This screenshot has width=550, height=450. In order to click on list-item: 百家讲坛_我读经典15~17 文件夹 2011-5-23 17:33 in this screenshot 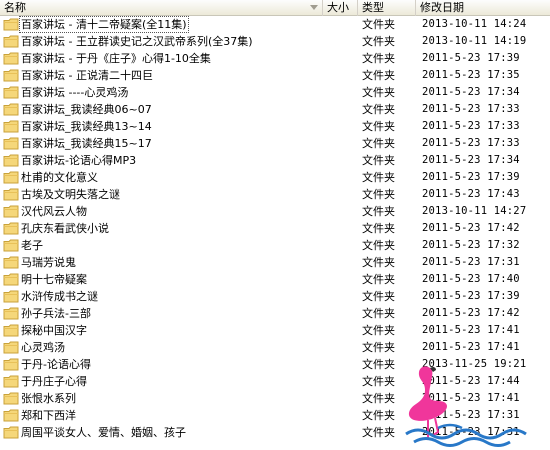, I will do `click(275, 143)`.